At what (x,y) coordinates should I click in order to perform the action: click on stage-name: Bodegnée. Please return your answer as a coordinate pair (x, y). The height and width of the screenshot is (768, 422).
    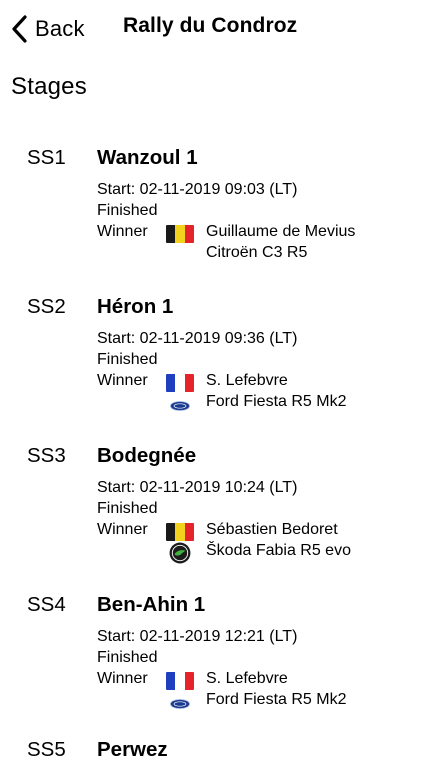
    Looking at the image, I should click on (147, 455).